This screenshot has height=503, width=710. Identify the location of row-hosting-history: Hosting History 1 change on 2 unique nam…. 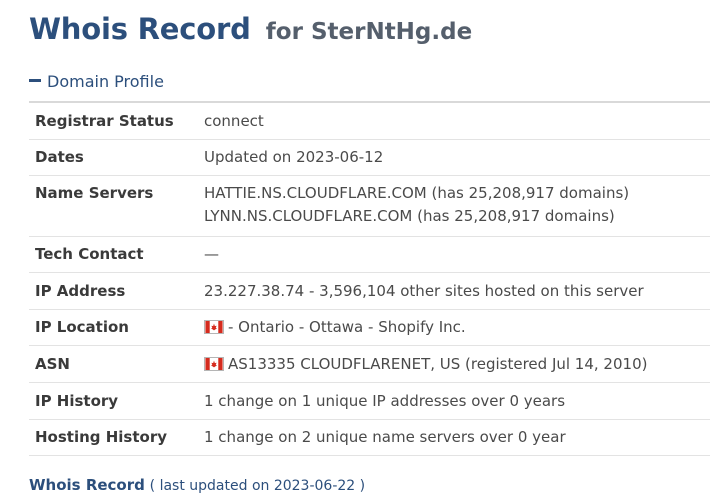
(369, 438).